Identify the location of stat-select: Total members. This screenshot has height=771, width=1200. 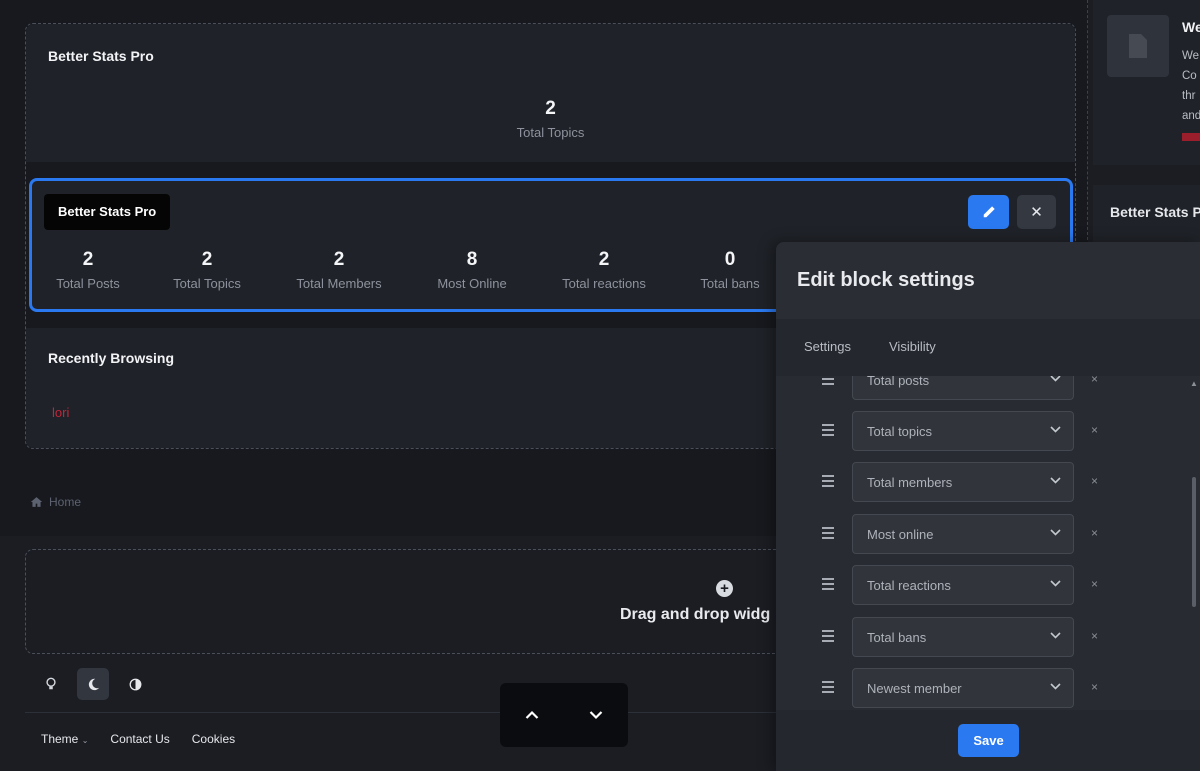
(963, 482).